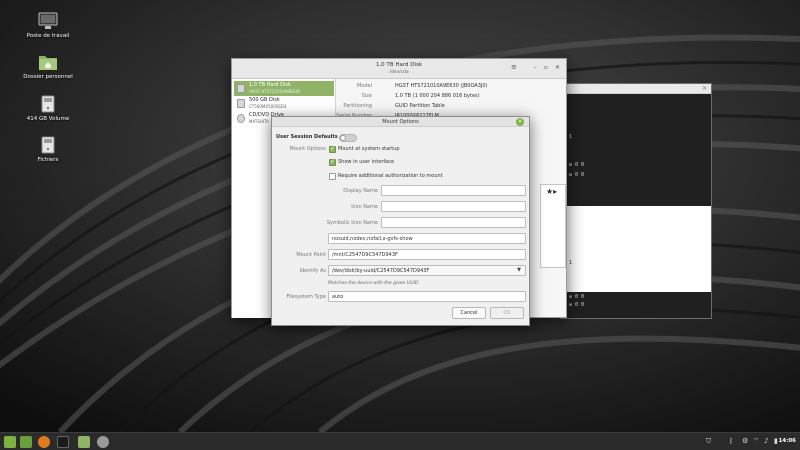  I want to click on terminal-window: ✕ 1 w 0 0 w 0 0 1 w 0 0 w 0 0, so click(636, 201).